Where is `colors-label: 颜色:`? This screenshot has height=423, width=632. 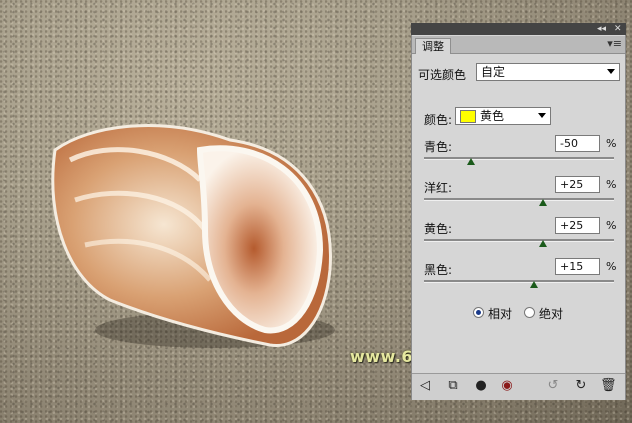 colors-label: 颜色: is located at coordinates (438, 120).